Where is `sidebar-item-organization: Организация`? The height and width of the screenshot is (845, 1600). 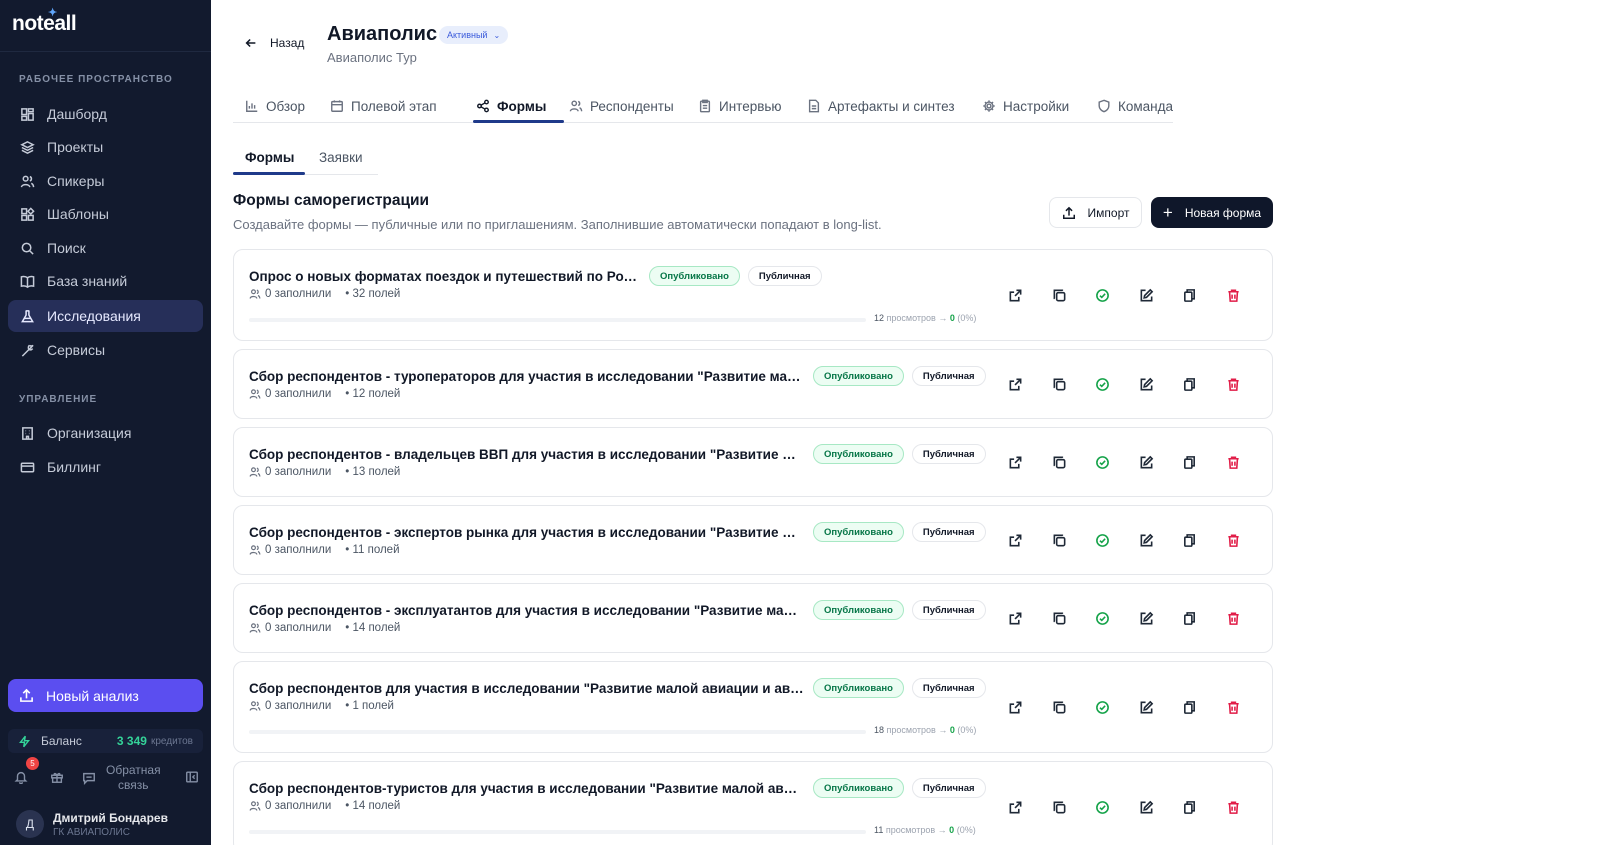
sidebar-item-organization: Организация is located at coordinates (105, 433).